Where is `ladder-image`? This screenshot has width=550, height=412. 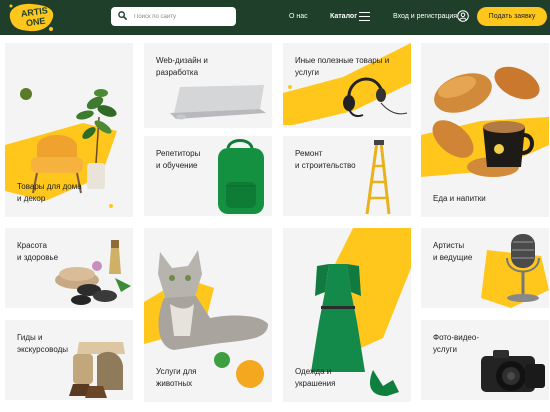 ladder-image is located at coordinates (378, 177).